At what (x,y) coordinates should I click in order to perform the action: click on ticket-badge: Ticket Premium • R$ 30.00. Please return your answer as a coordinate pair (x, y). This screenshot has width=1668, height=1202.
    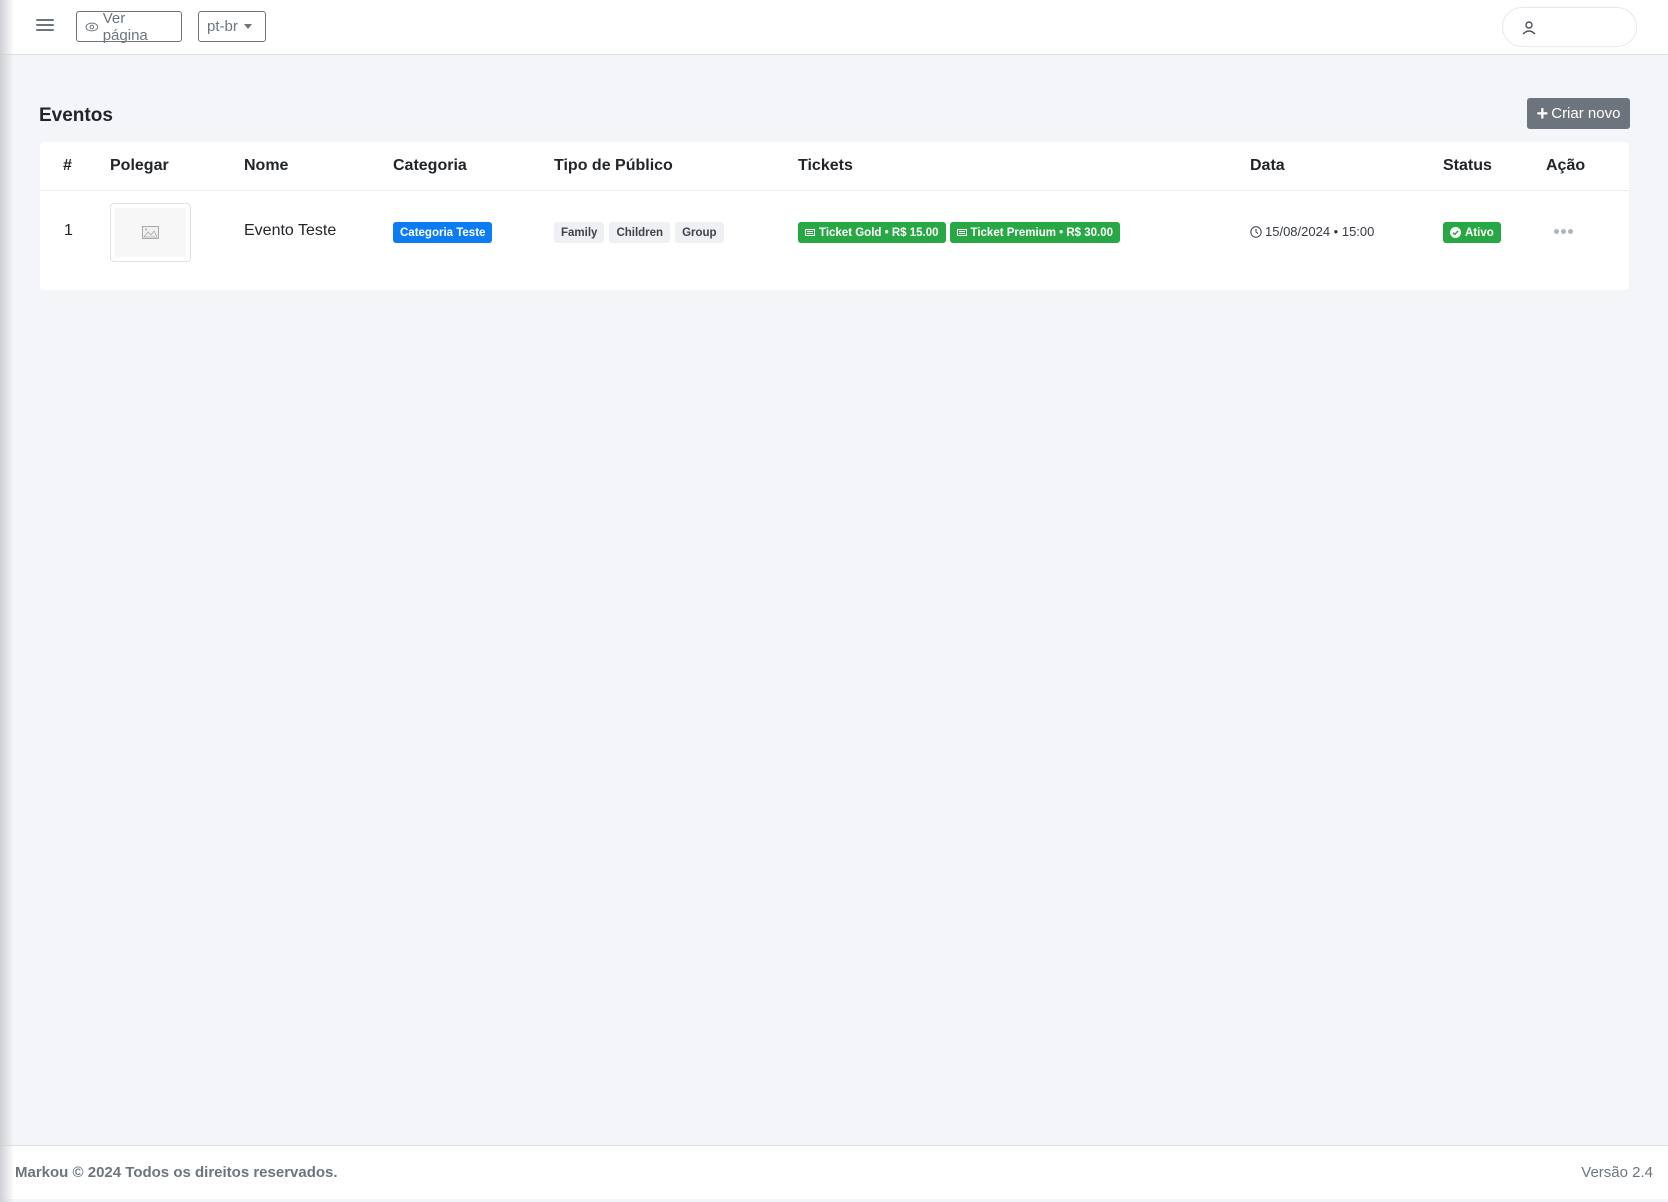
    Looking at the image, I should click on (1035, 232).